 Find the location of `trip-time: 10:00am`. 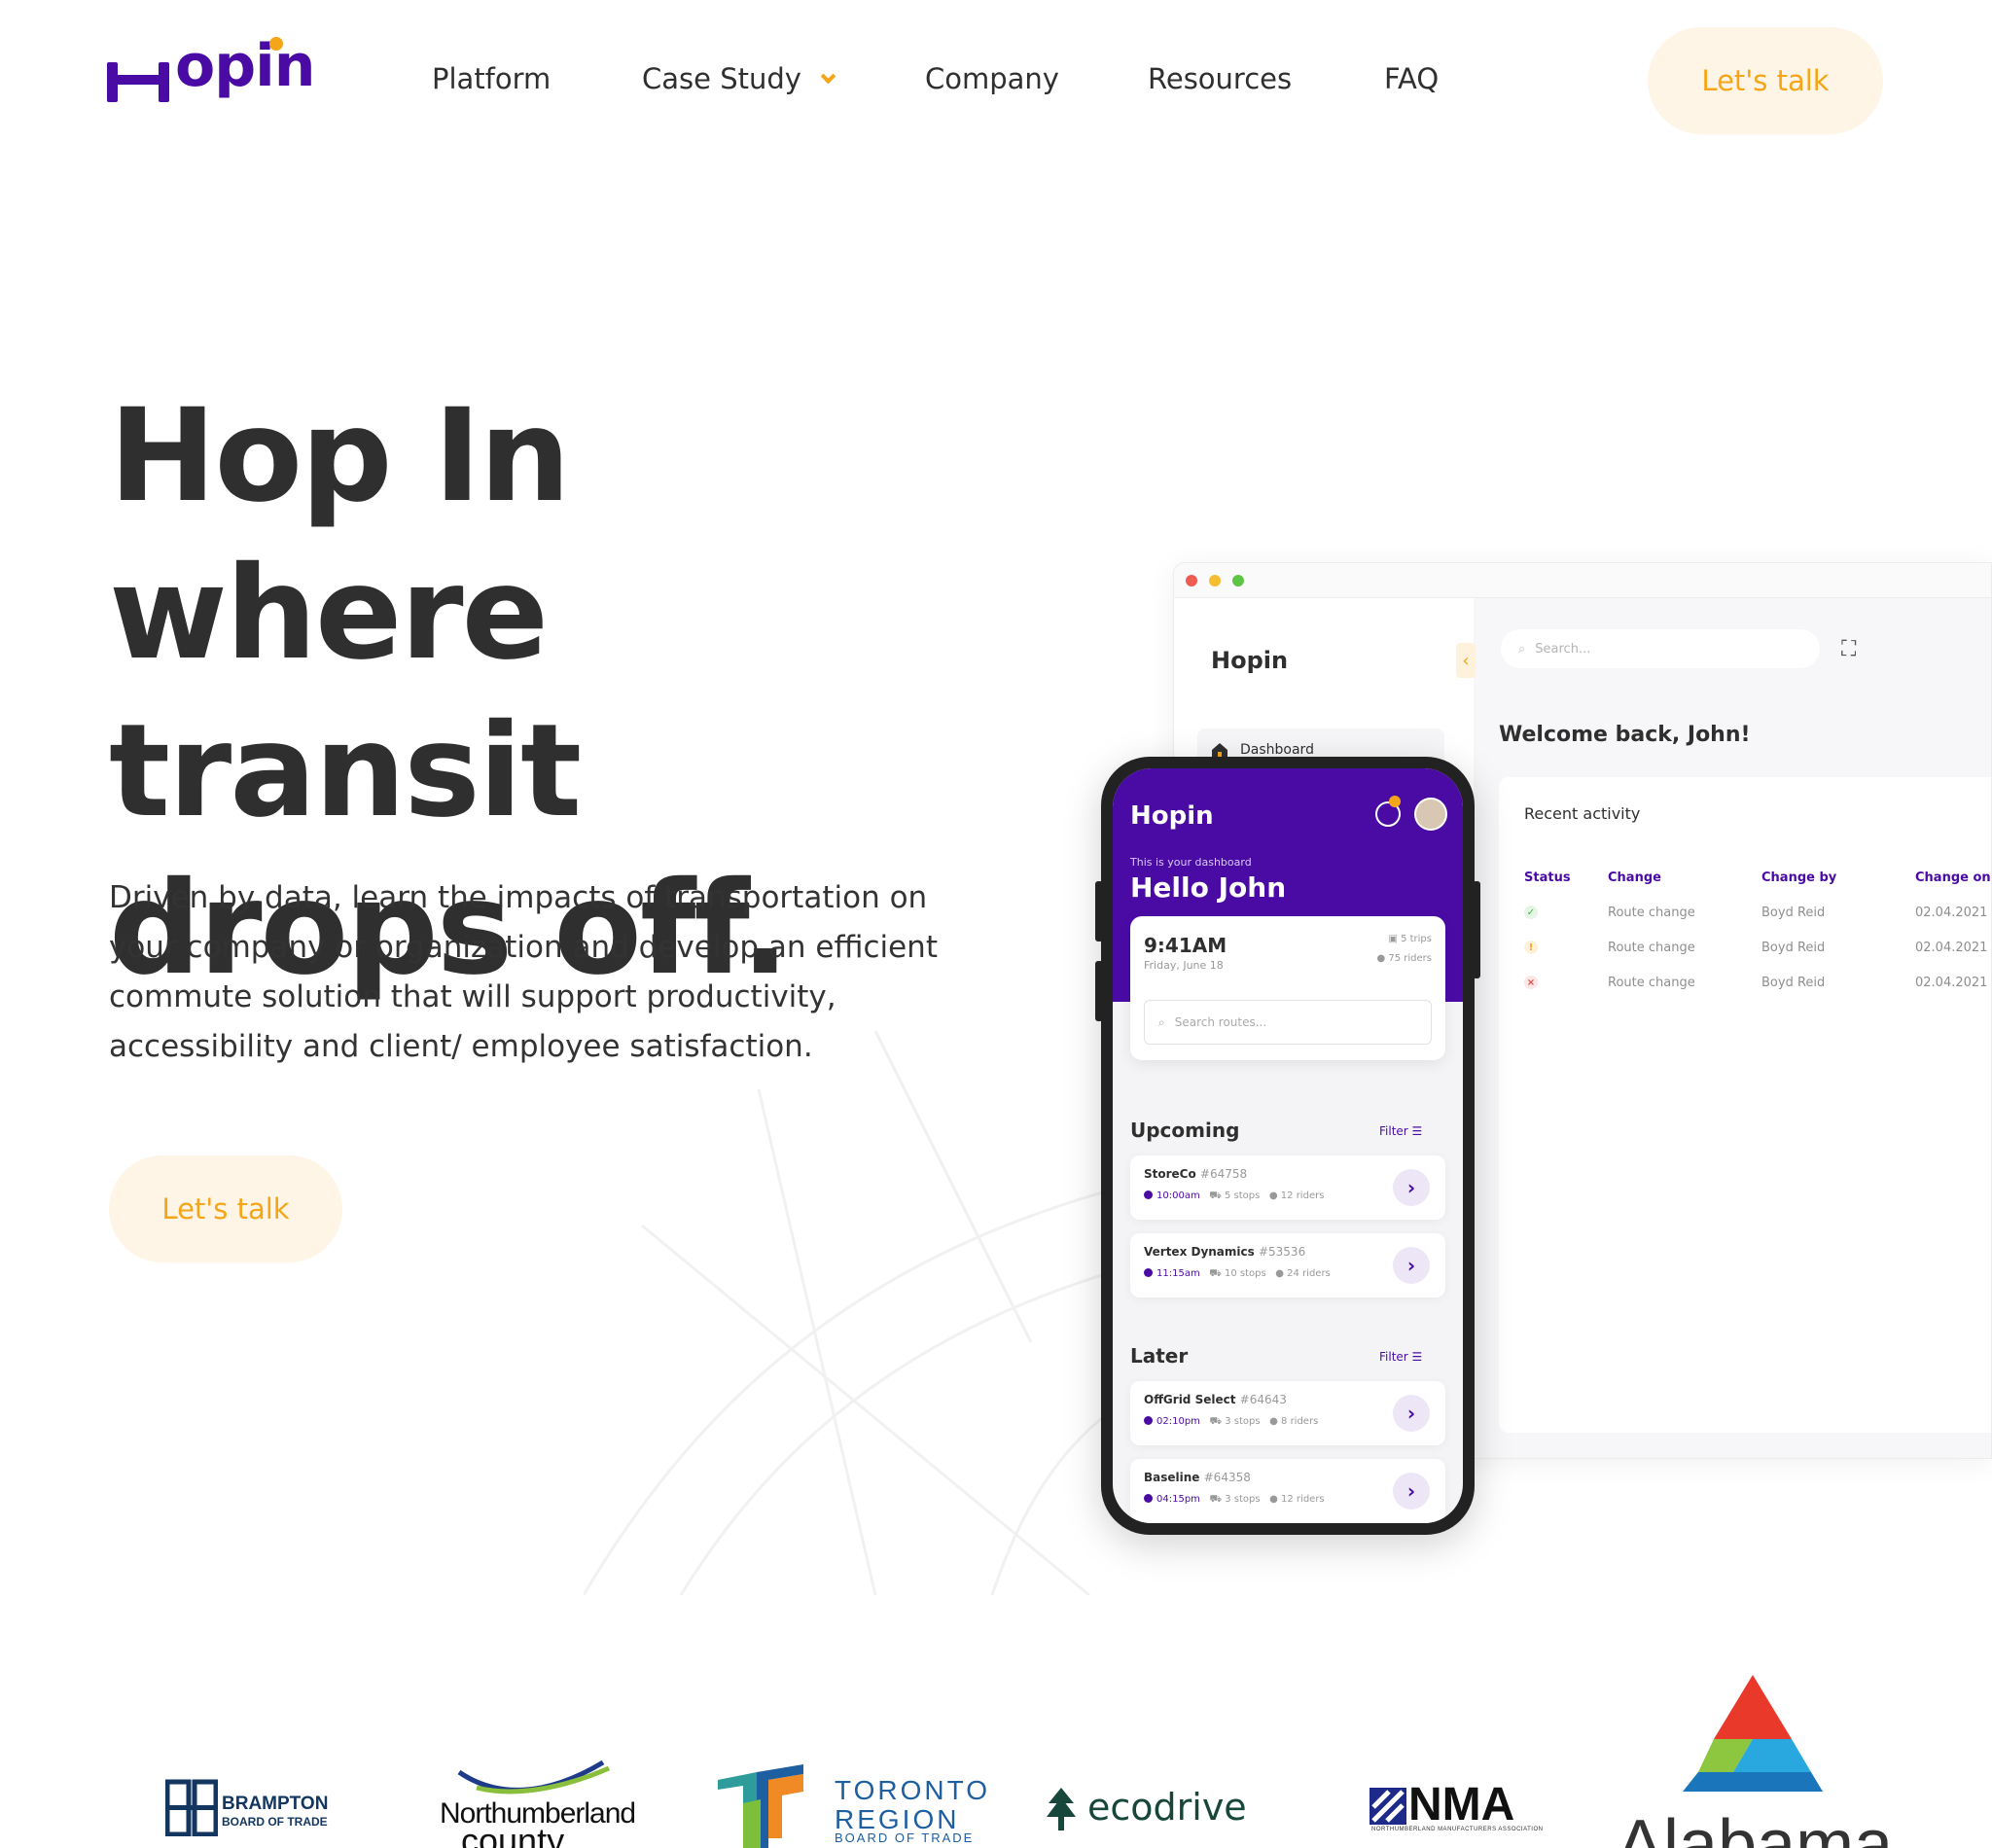

trip-time: 10:00am is located at coordinates (1178, 1196).